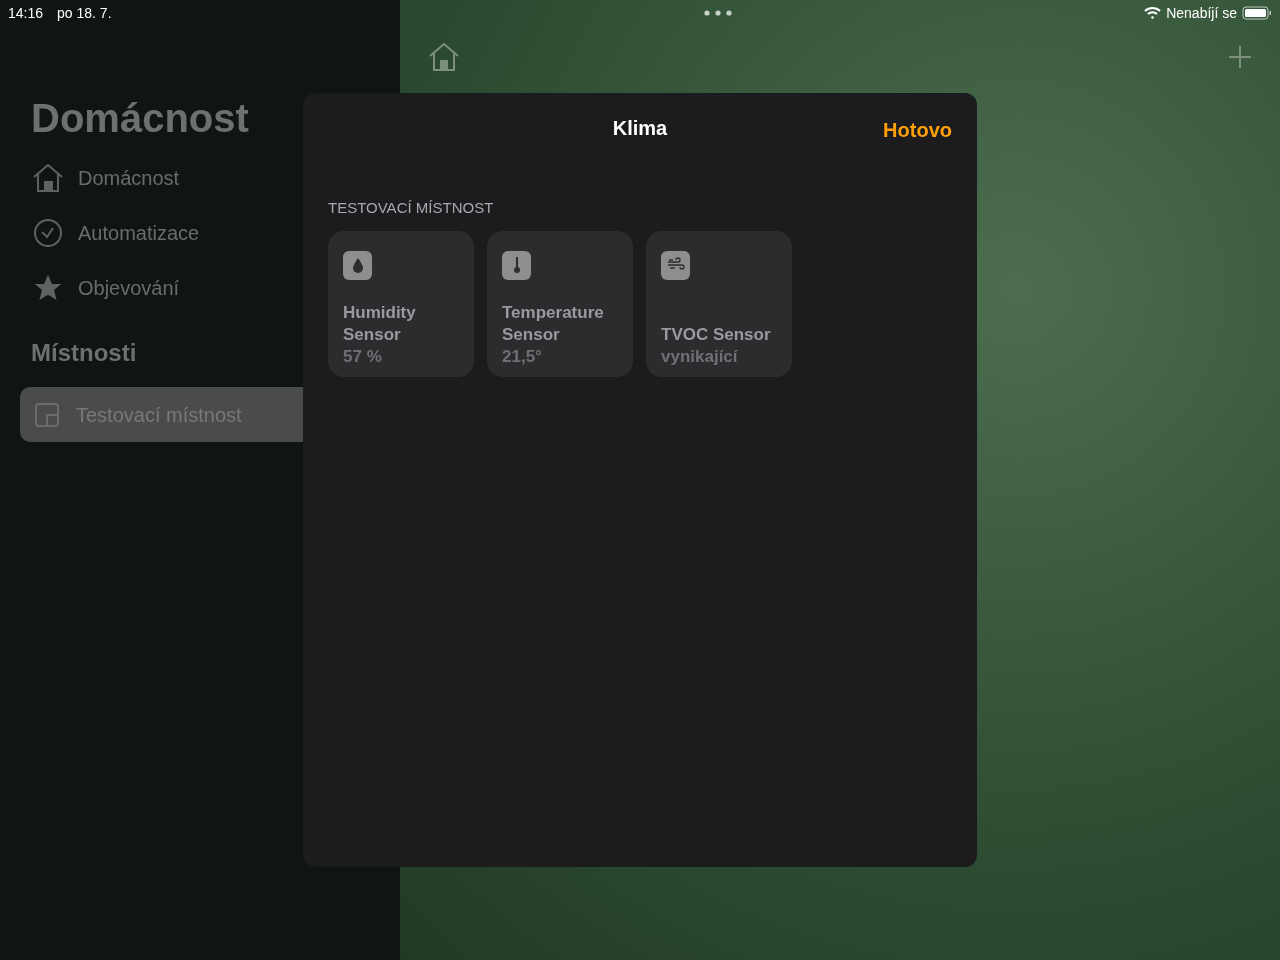 This screenshot has width=1280, height=960. What do you see at coordinates (553, 323) in the screenshot?
I see `sensor-name: Temperature Sensor` at bounding box center [553, 323].